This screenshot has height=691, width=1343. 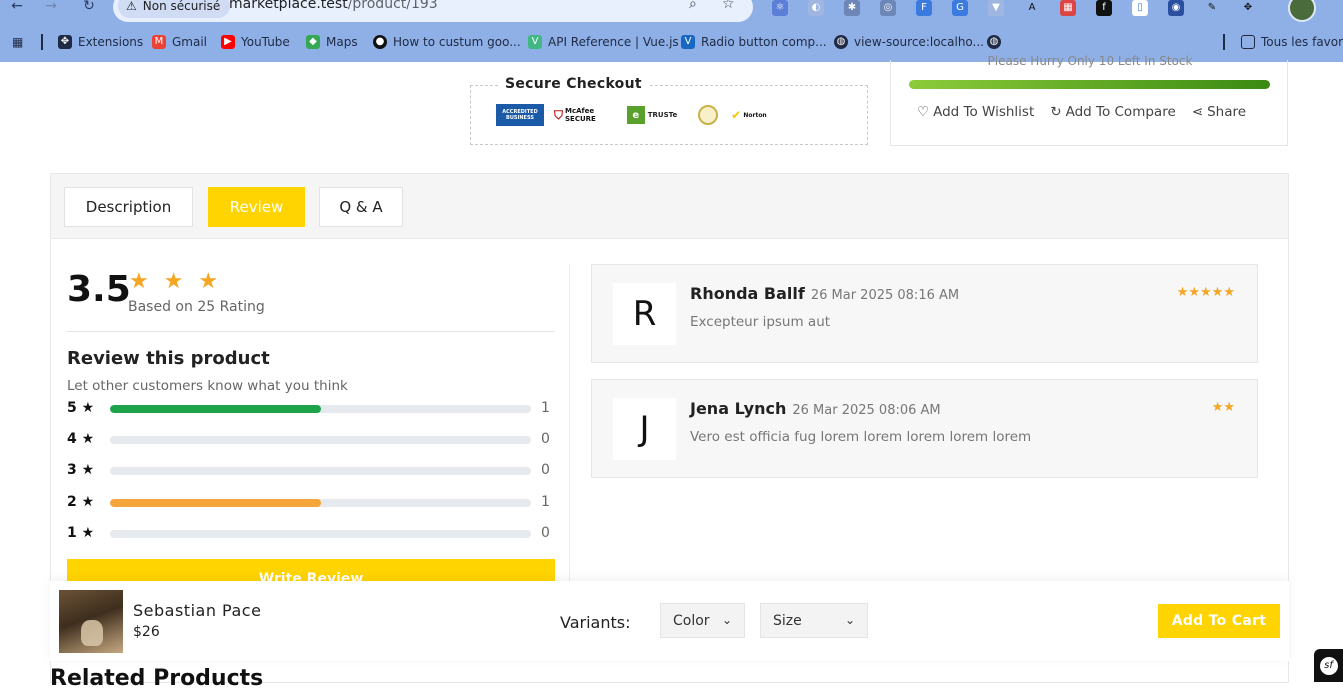 I want to click on tab-review: Review, so click(x=256, y=207).